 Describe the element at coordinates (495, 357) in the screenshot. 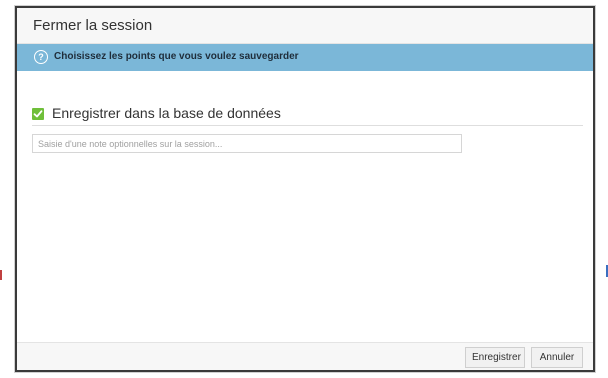

I see `save-button: Enregistrer` at that location.